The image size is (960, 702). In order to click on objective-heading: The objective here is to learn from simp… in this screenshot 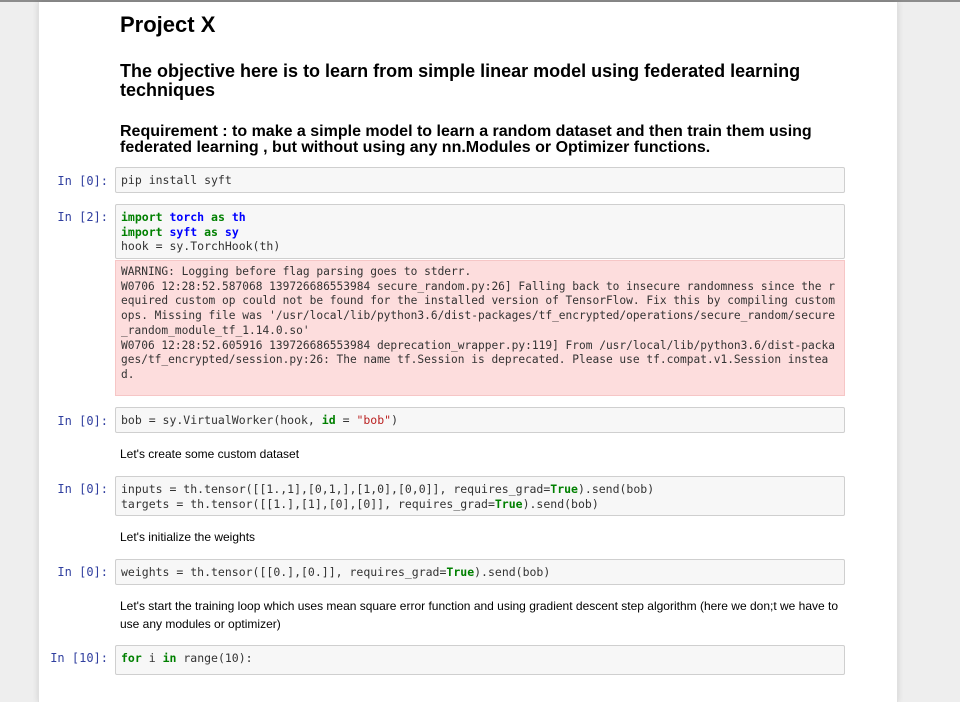, I will do `click(460, 80)`.